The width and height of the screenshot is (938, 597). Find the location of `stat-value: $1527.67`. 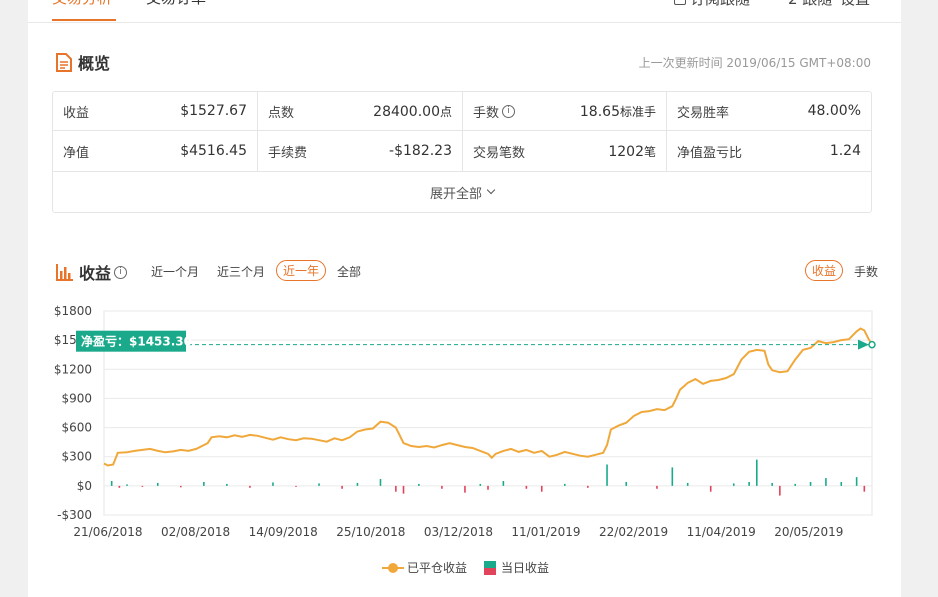

stat-value: $1527.67 is located at coordinates (213, 111).